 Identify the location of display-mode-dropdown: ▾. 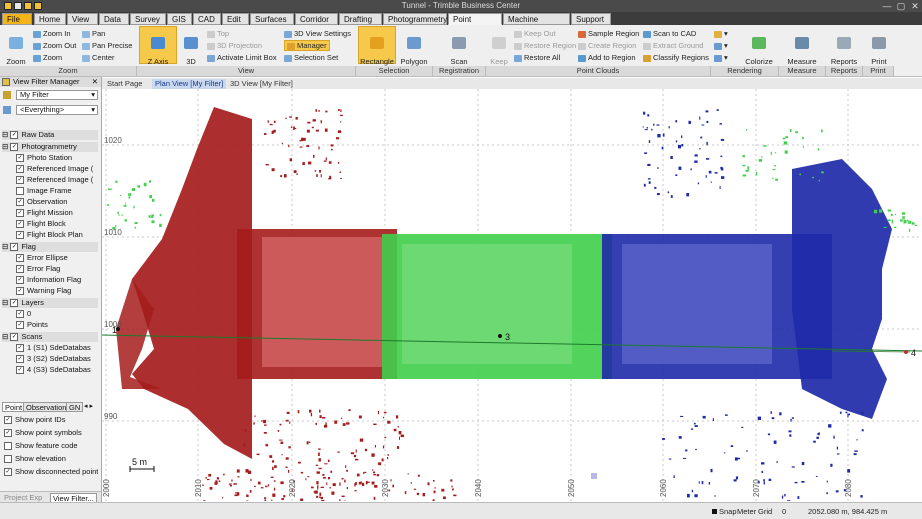
(721, 57).